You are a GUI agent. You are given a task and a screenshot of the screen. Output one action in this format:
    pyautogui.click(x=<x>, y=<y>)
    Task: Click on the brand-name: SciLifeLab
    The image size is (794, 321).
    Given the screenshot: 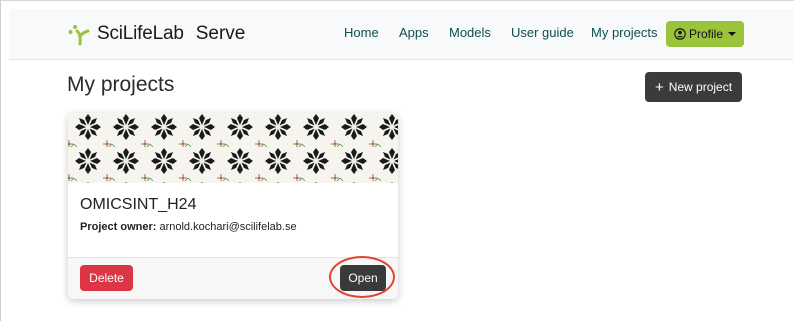 What is the action you would take?
    pyautogui.click(x=140, y=33)
    